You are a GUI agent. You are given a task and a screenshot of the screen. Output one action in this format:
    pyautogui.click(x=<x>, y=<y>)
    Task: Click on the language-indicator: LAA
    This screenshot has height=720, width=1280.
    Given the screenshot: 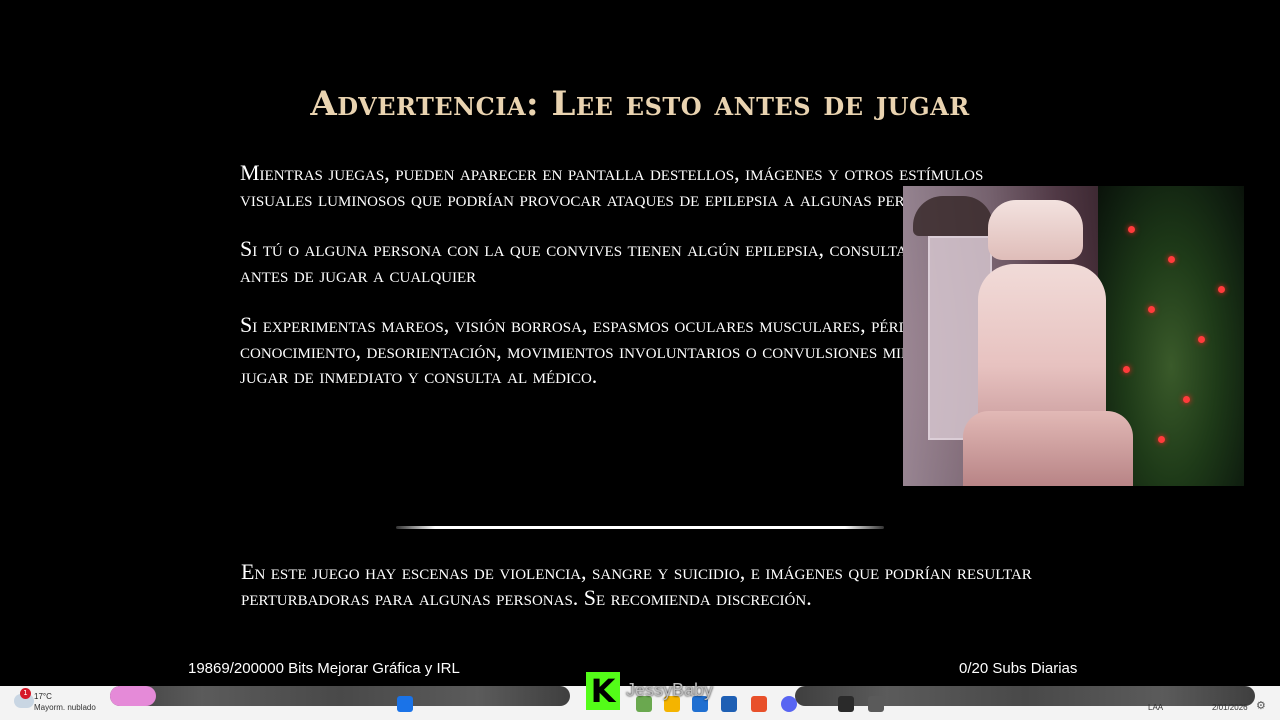 What is the action you would take?
    pyautogui.click(x=1155, y=707)
    